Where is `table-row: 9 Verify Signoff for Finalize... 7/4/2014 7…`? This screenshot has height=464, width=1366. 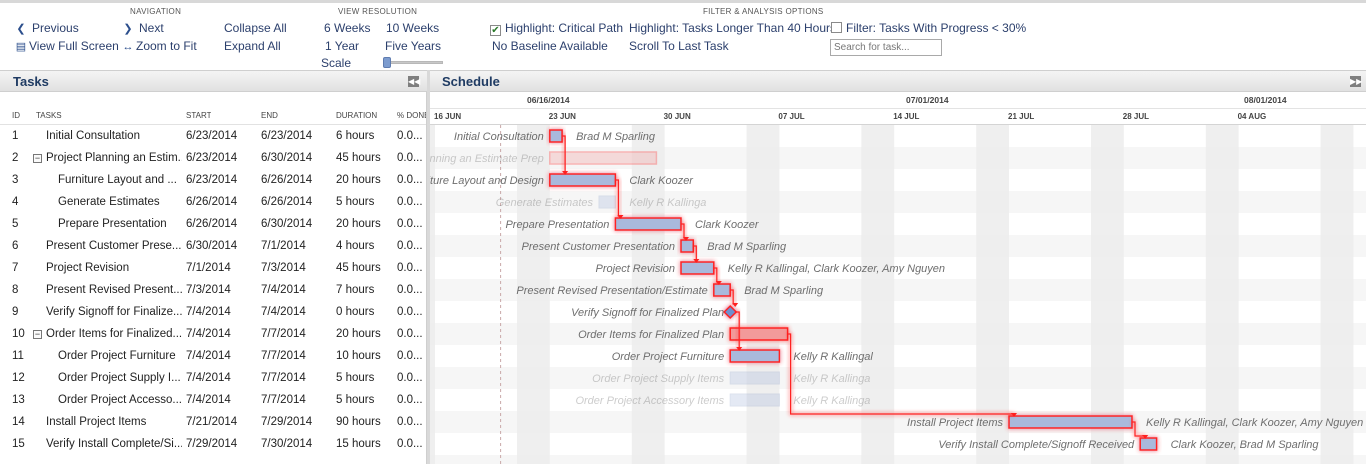
table-row: 9 Verify Signoff for Finalize... 7/4/2014 7… is located at coordinates (213, 312).